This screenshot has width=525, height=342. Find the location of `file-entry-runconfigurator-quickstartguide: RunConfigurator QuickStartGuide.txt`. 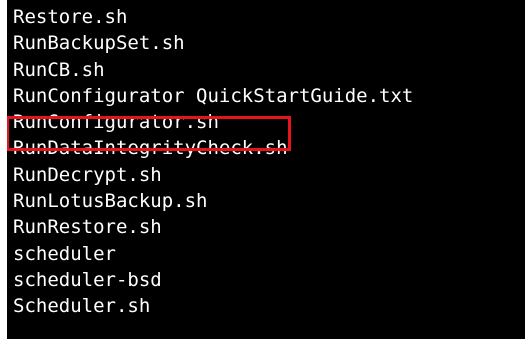

file-entry-runconfigurator-quickstartguide: RunConfigurator QuickStartGuide.txt is located at coordinates (213, 95).